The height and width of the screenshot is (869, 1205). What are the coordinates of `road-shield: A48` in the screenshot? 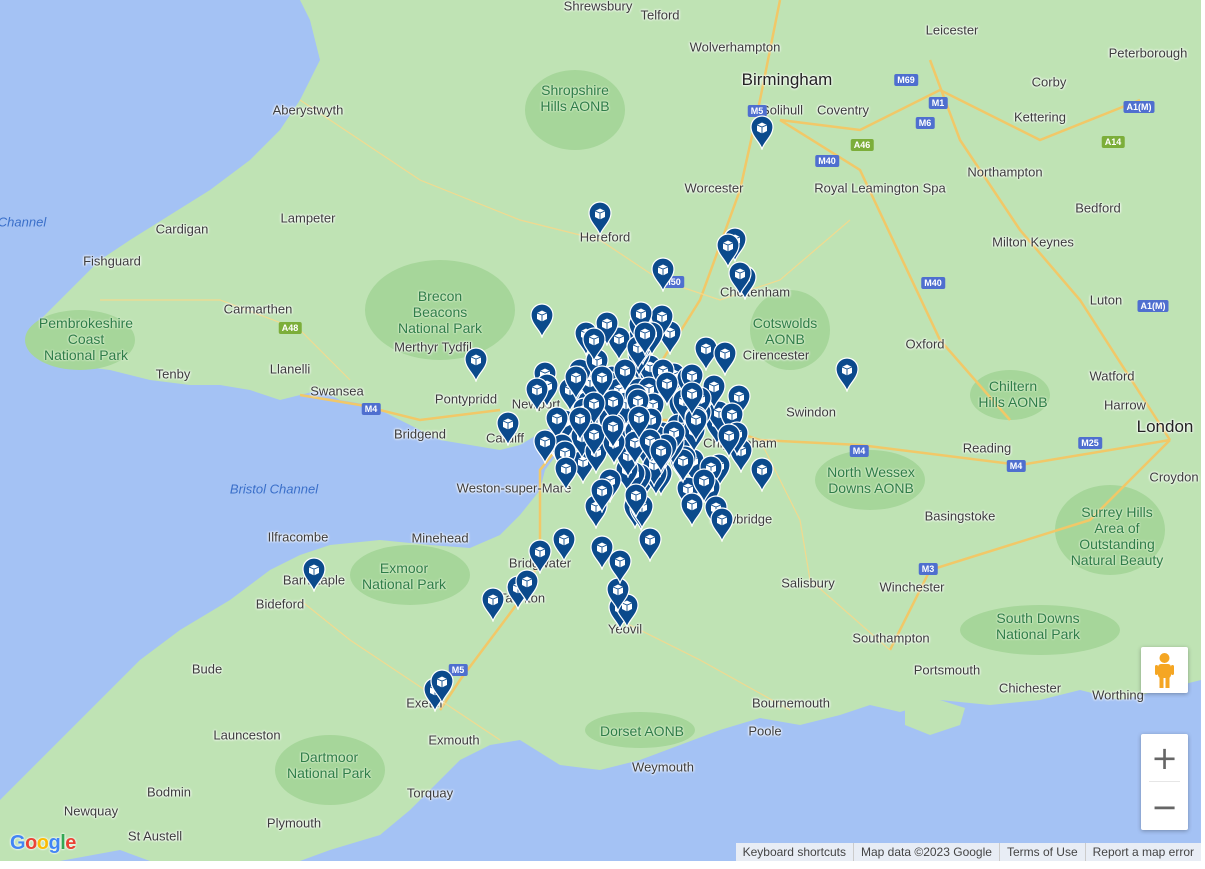 It's located at (290, 328).